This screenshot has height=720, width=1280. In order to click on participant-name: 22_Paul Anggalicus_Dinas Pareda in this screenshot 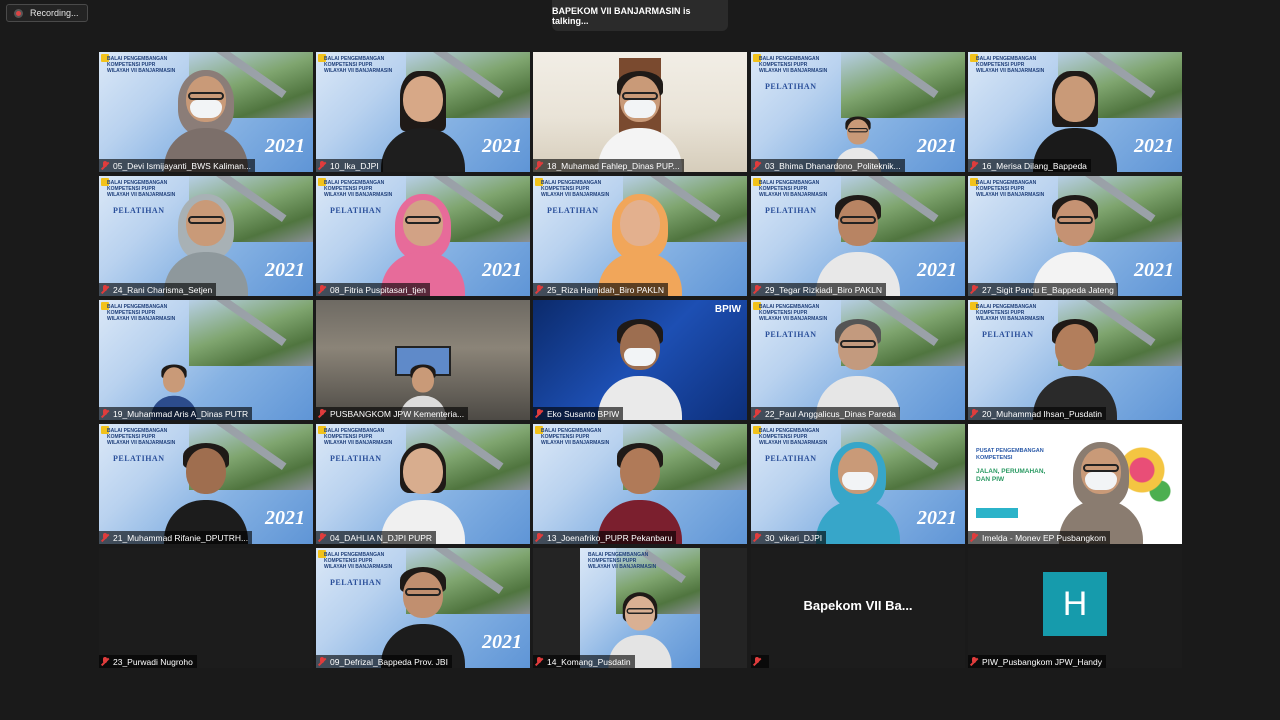, I will do `click(830, 413)`.